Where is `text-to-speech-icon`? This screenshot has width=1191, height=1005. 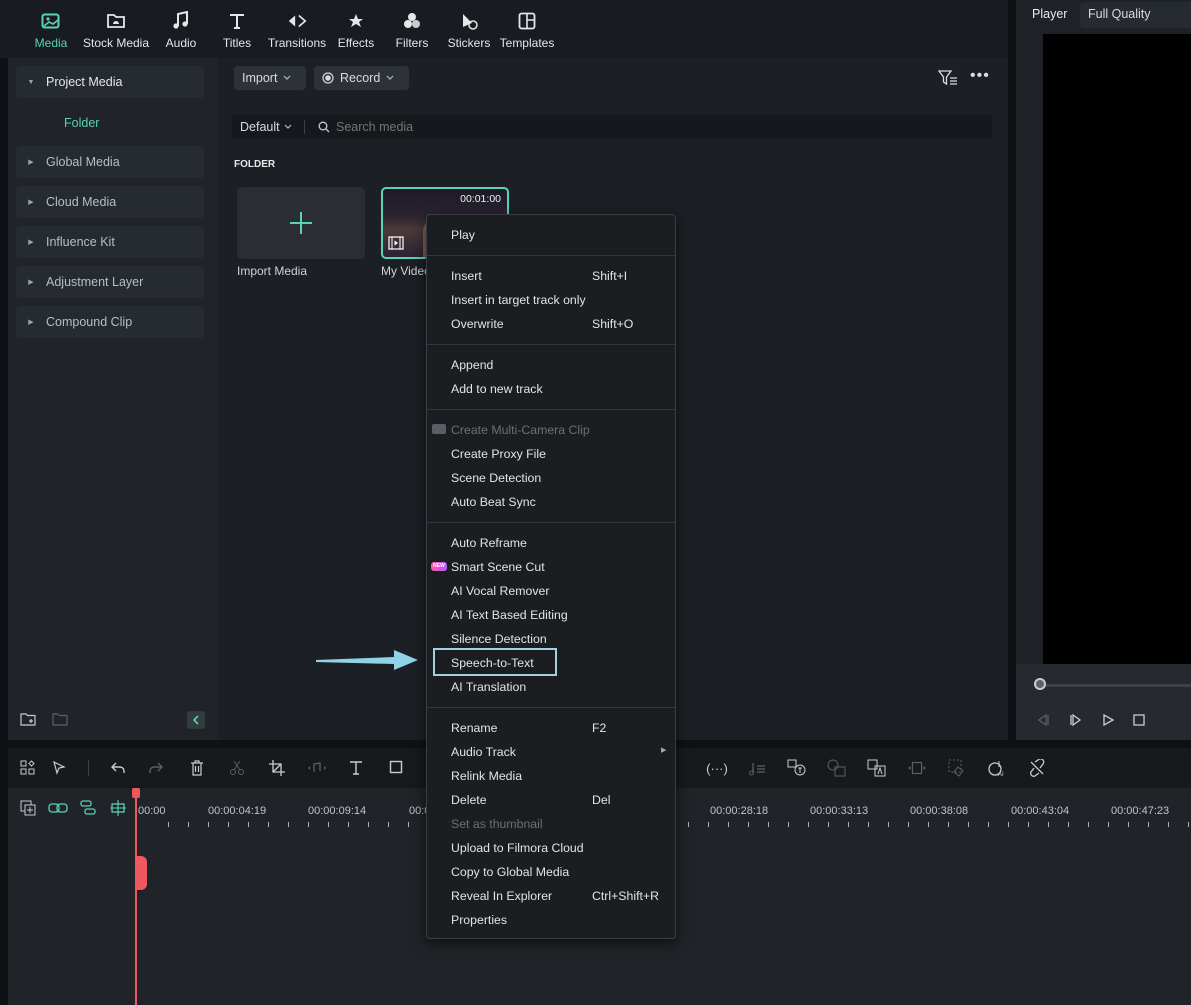 text-to-speech-icon is located at coordinates (837, 768).